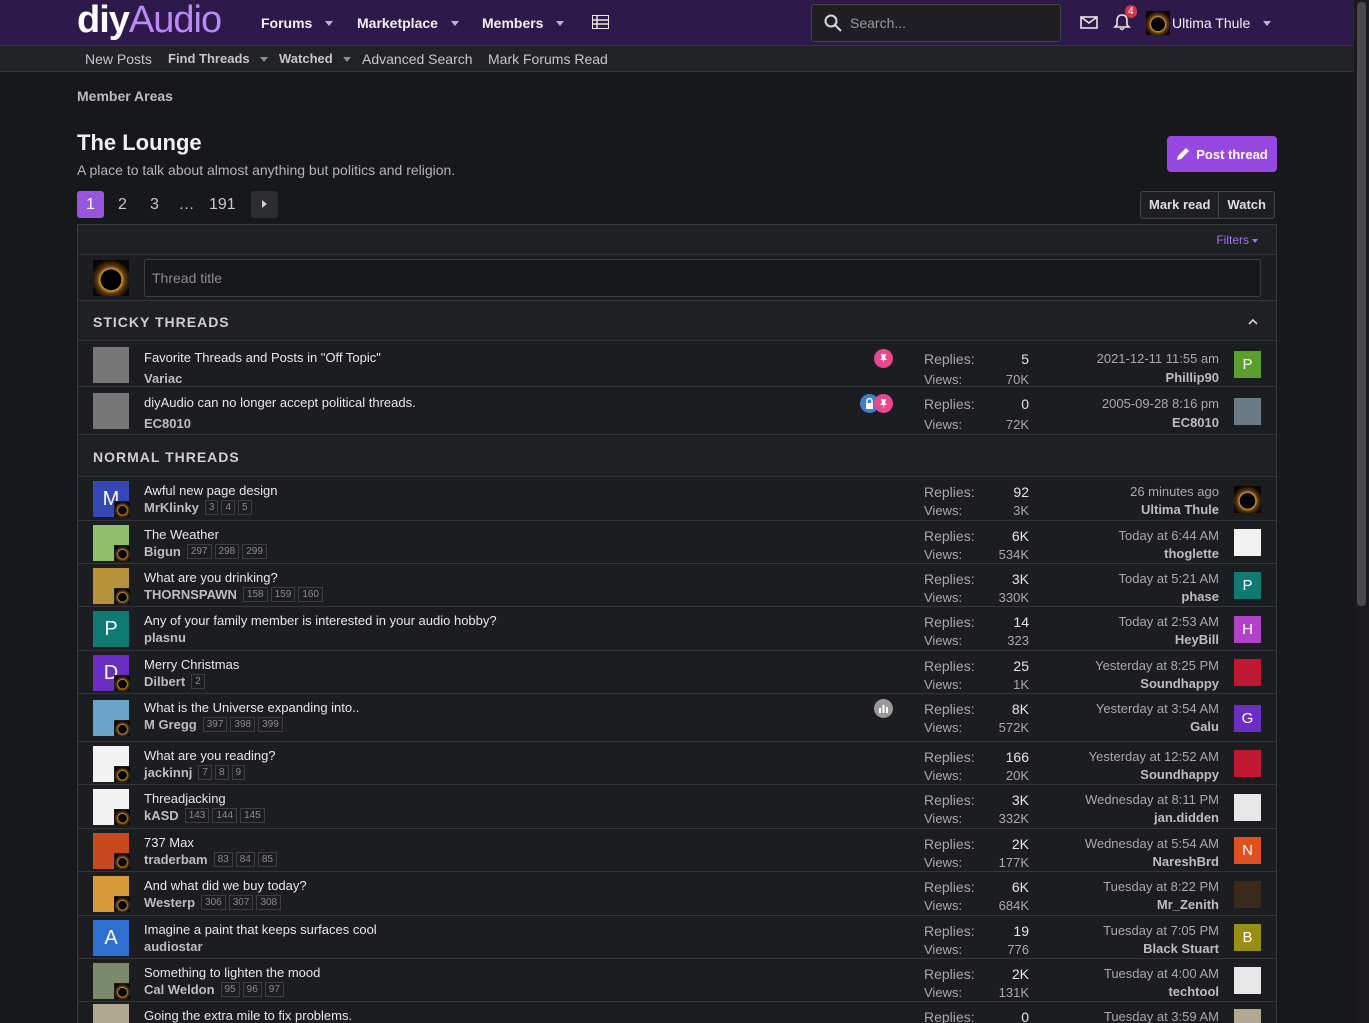 The width and height of the screenshot is (1369, 1023). What do you see at coordinates (228, 507) in the screenshot?
I see `thread-page-link: 4` at bounding box center [228, 507].